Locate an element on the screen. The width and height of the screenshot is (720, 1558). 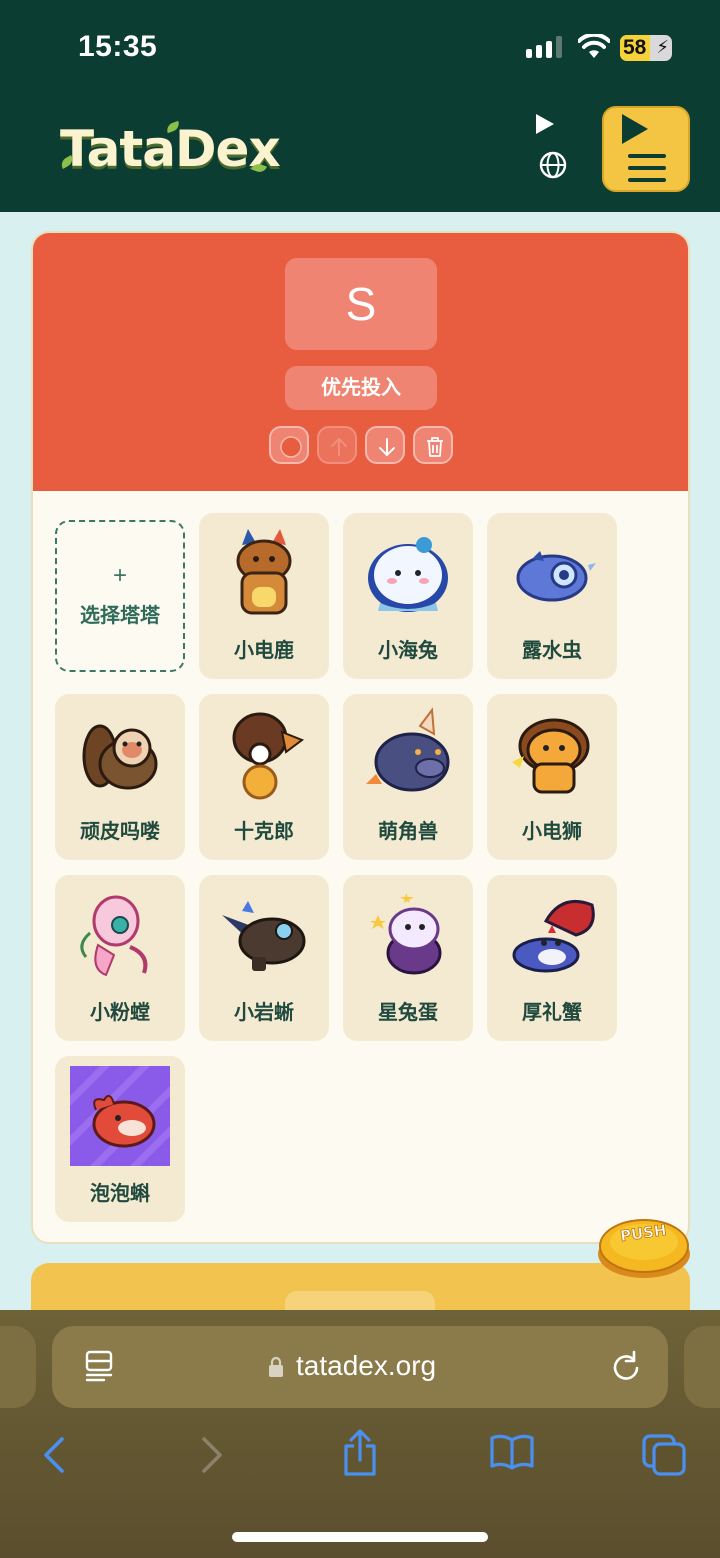
creature-tile: 十克郎 is located at coordinates (264, 777).